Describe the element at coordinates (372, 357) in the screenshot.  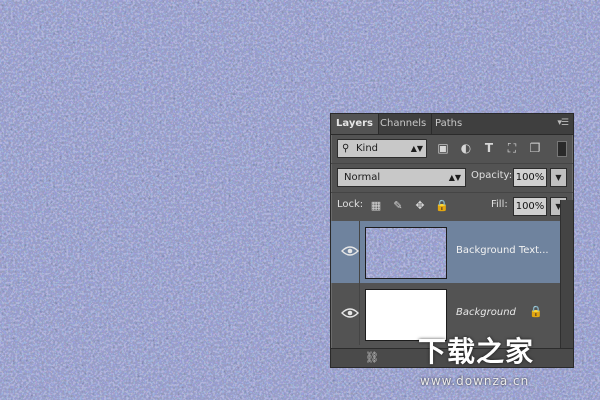
I see `link-layers-icon: ⛓` at that location.